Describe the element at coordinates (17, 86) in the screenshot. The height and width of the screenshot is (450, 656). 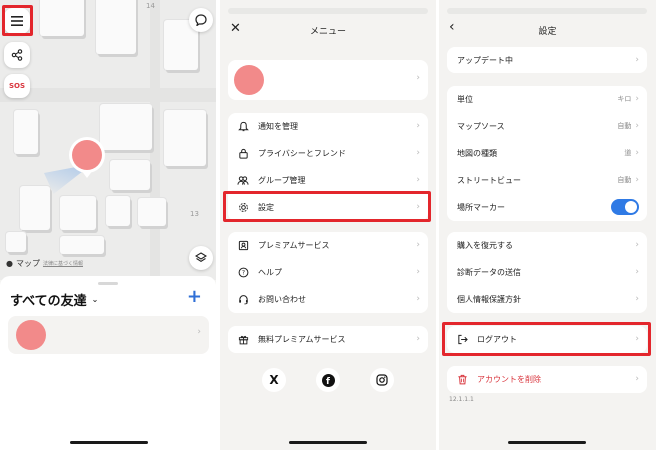
I see `sos-button: SOS` at that location.